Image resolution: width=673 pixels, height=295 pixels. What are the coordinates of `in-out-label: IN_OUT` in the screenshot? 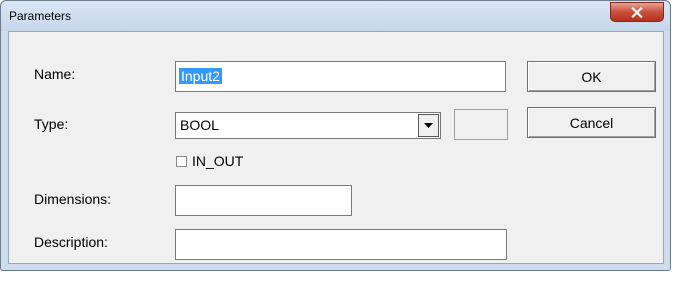 It's located at (218, 161).